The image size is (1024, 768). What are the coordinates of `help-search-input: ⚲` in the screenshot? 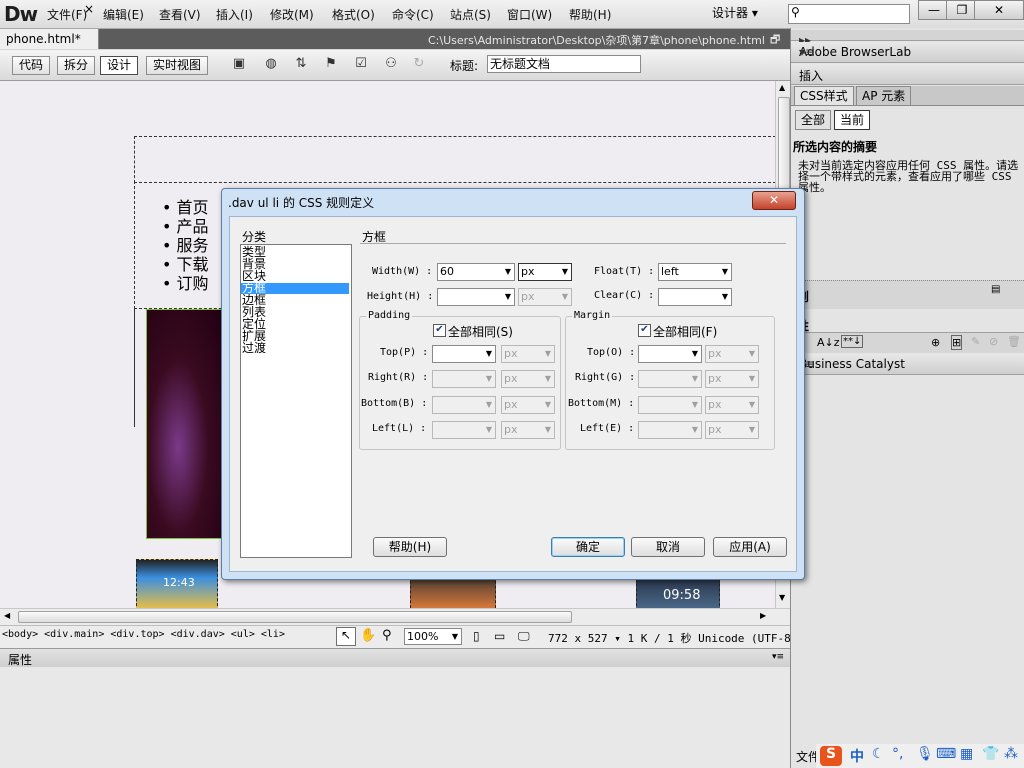 It's located at (849, 14).